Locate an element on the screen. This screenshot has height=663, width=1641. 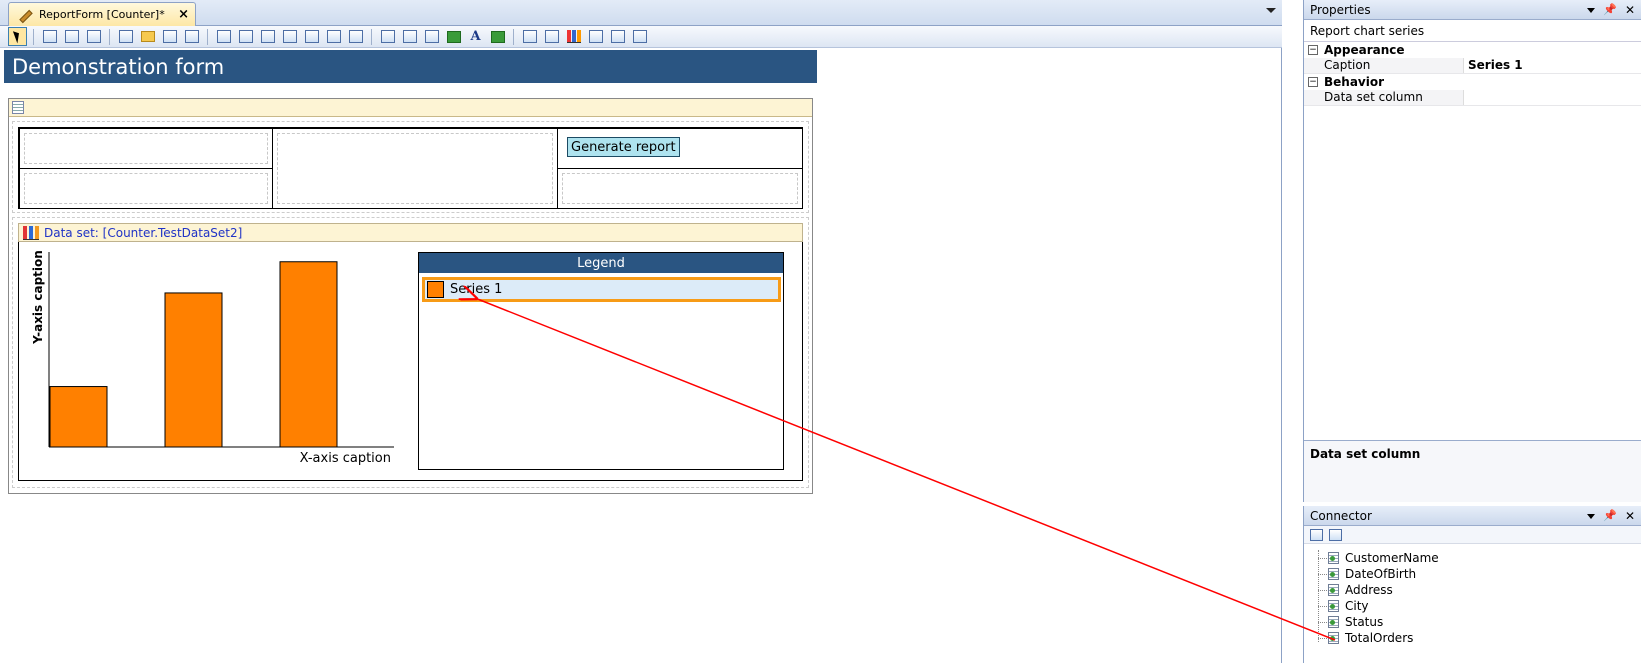
cell-placeholder is located at coordinates (146, 148).